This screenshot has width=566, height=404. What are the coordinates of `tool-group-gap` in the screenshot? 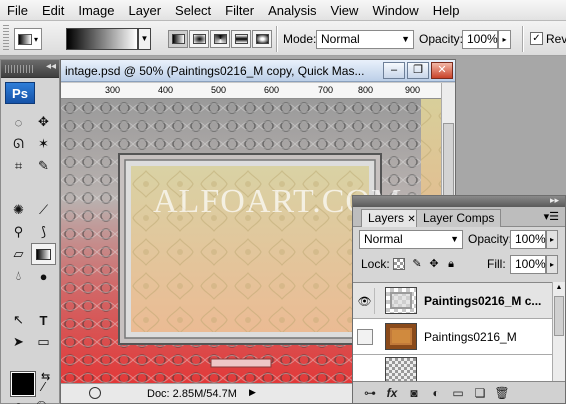 It's located at (31, 355).